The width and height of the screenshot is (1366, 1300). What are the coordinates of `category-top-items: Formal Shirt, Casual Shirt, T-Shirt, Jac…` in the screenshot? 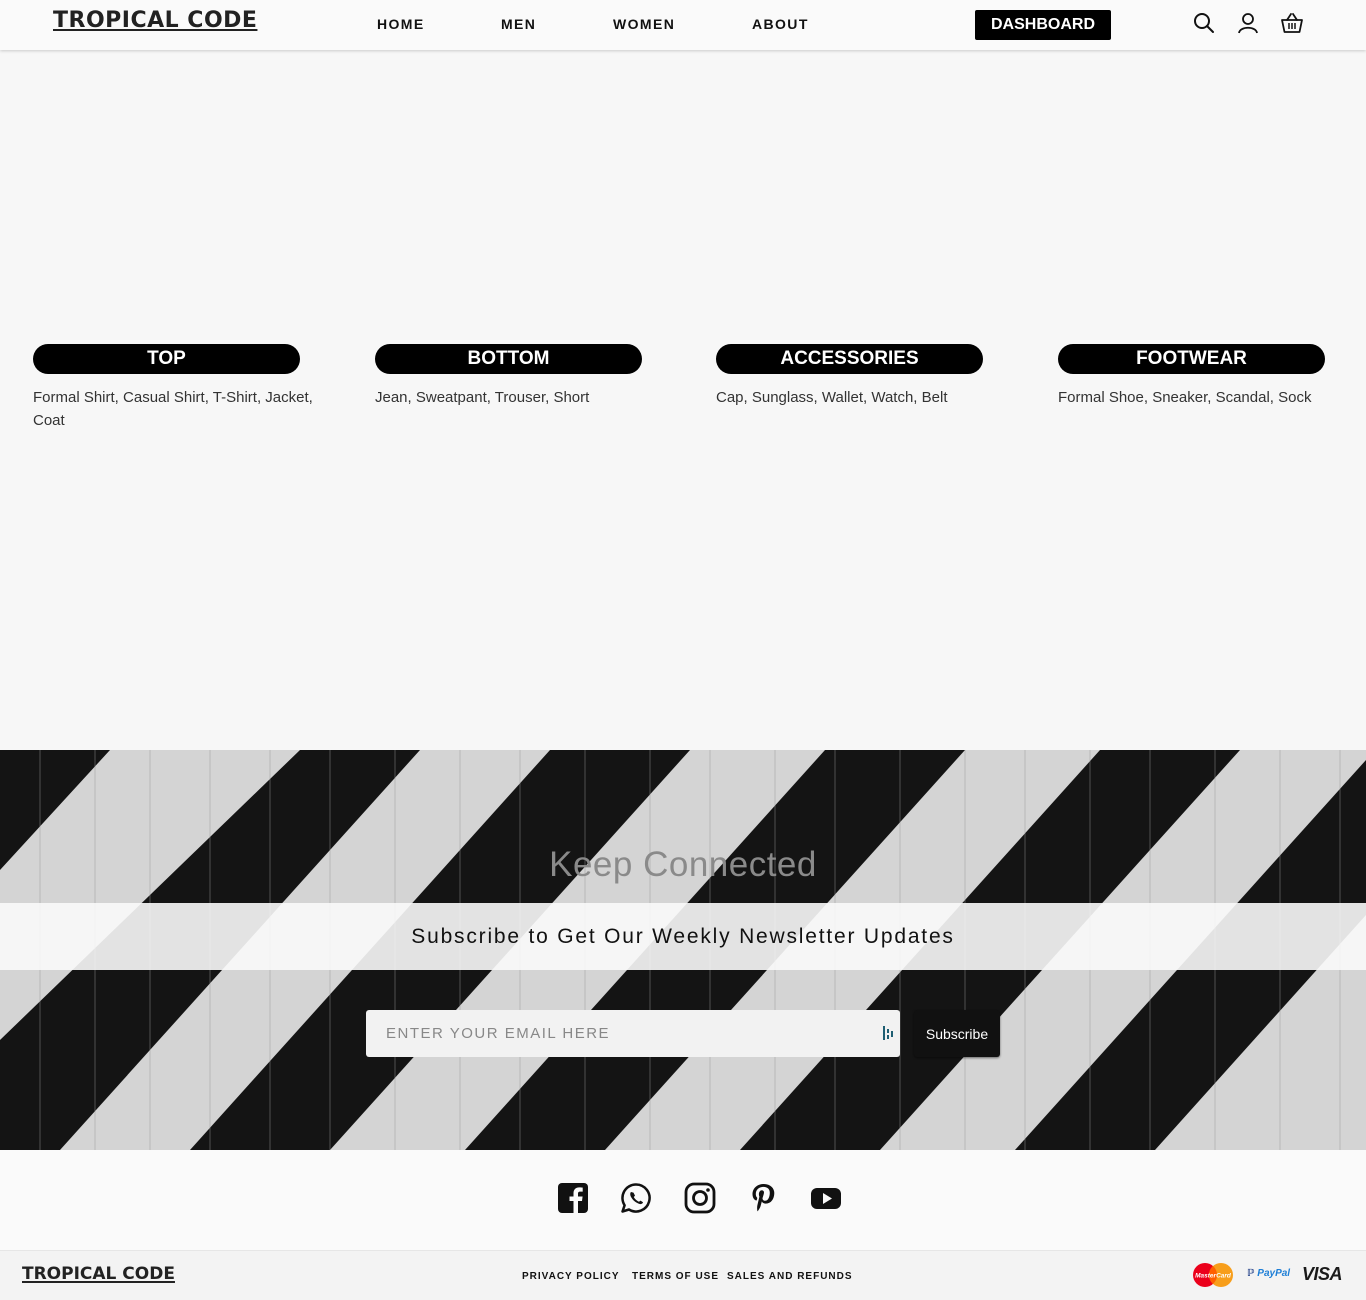 It's located at (173, 409).